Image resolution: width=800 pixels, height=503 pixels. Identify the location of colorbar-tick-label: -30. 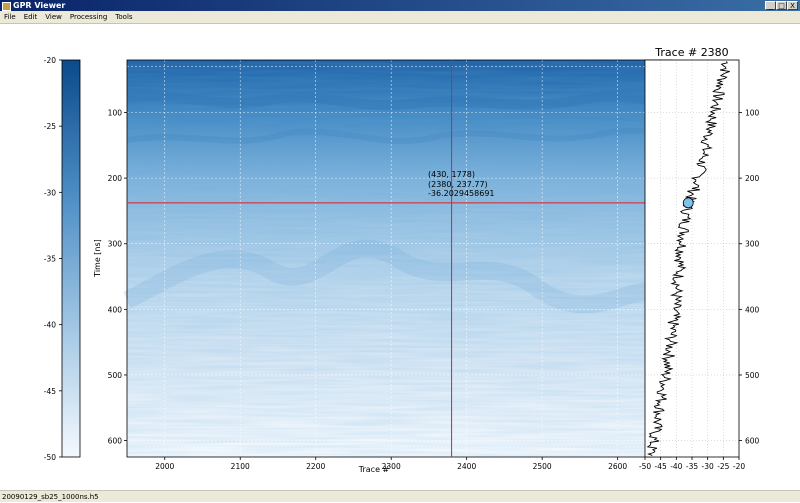
(50, 192).